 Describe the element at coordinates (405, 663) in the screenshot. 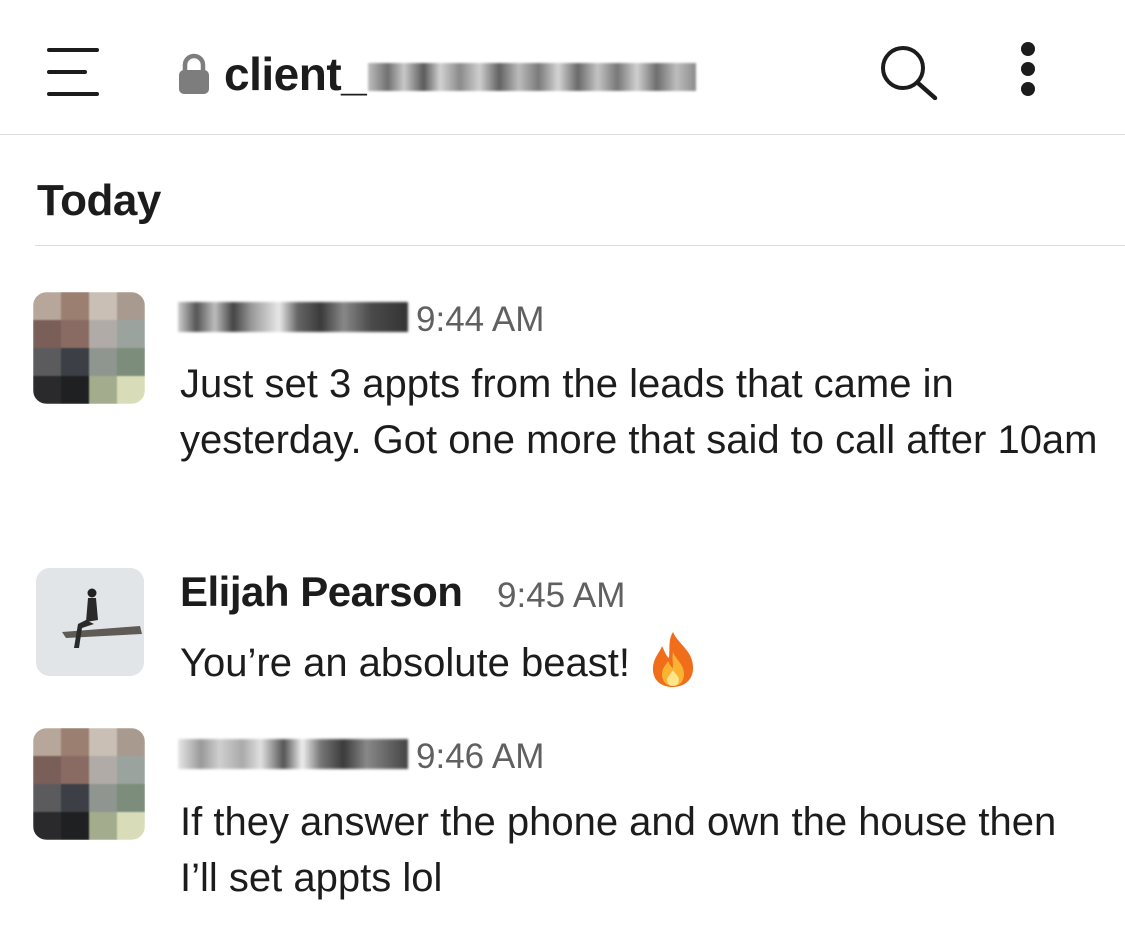

I see `message-text: You’re an absolute beast!` at that location.